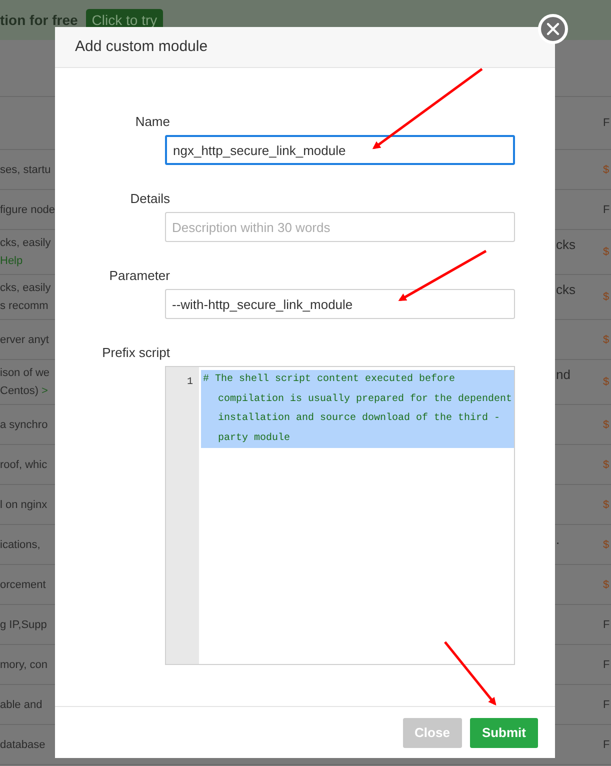 This screenshot has height=766, width=611. I want to click on table-cell-text: l on nginx, so click(24, 505).